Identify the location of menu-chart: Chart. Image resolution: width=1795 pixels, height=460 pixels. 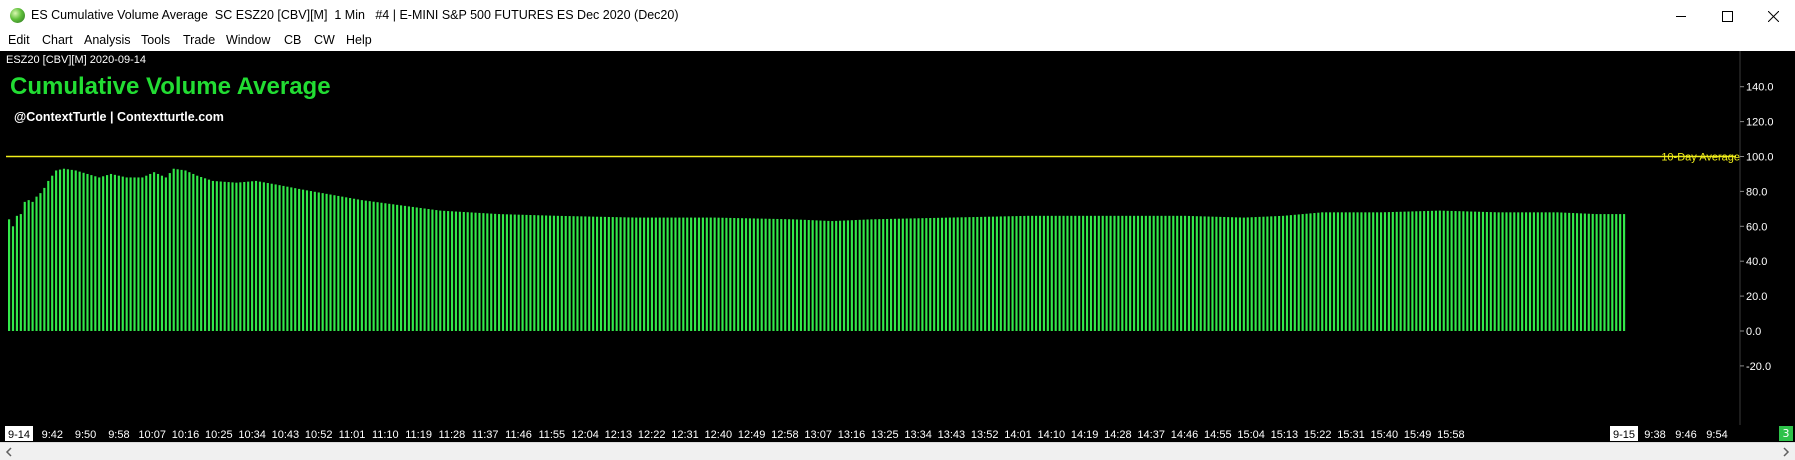
(57, 40).